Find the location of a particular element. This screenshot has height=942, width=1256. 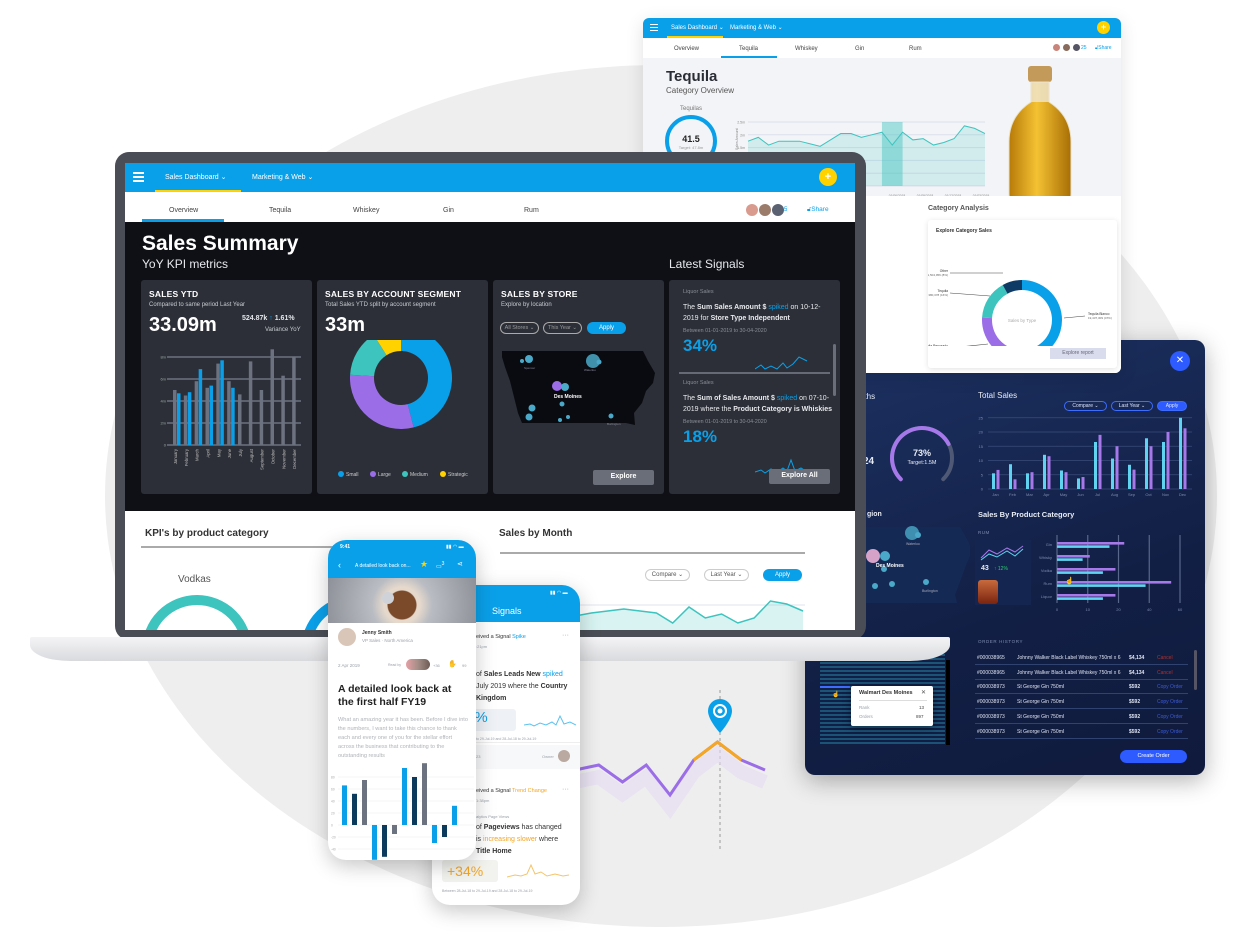

clap-icon: ✋ is located at coordinates (452, 664).